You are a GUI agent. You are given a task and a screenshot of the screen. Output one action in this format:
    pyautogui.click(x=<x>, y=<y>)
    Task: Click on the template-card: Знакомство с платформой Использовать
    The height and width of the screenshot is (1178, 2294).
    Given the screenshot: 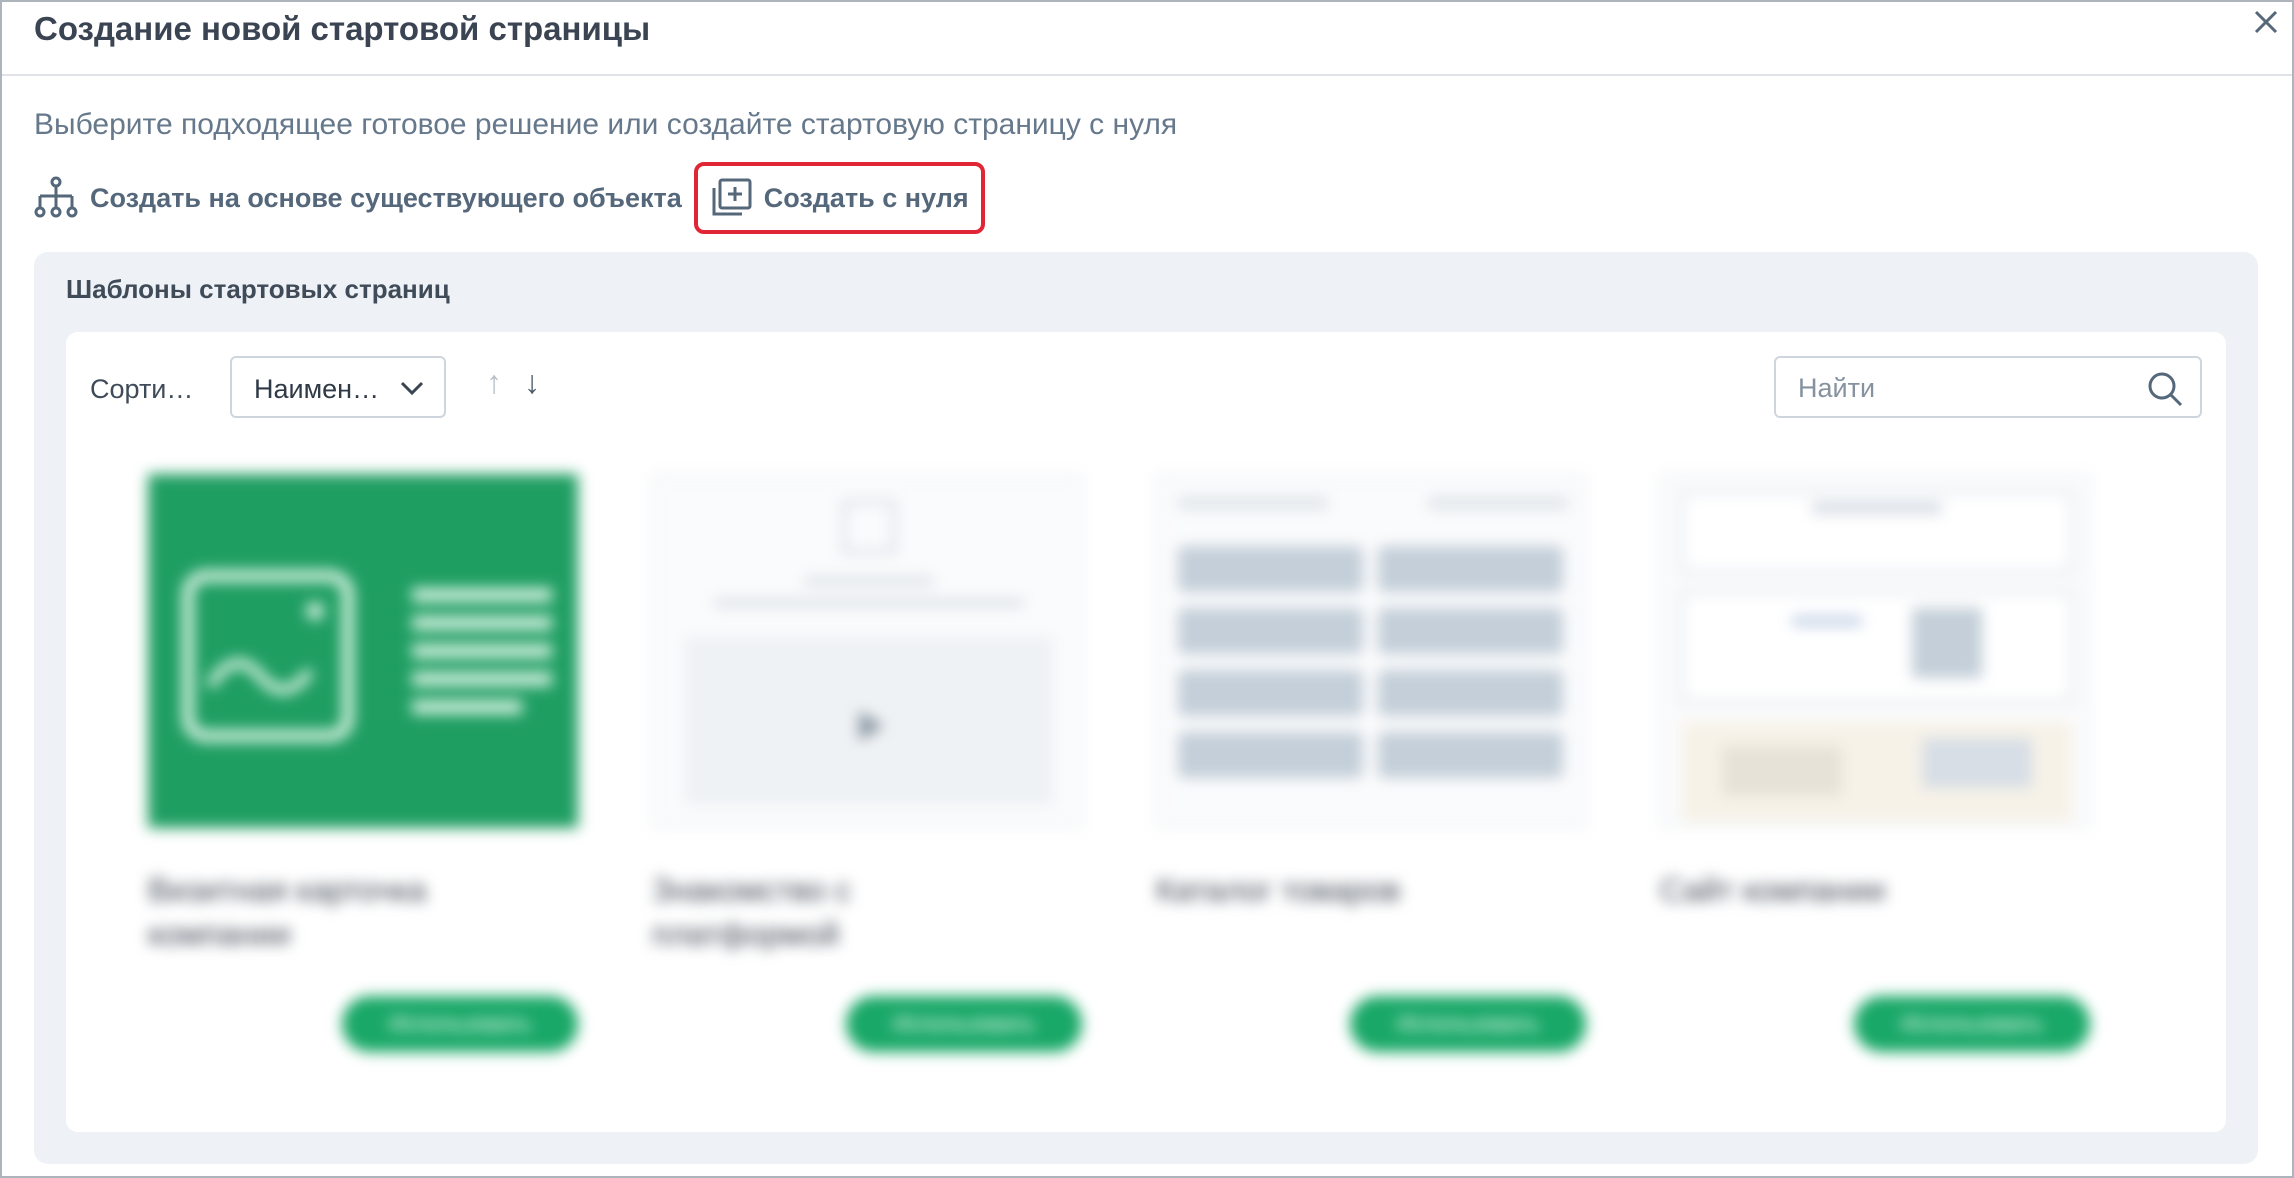 What is the action you would take?
    pyautogui.click(x=862, y=762)
    